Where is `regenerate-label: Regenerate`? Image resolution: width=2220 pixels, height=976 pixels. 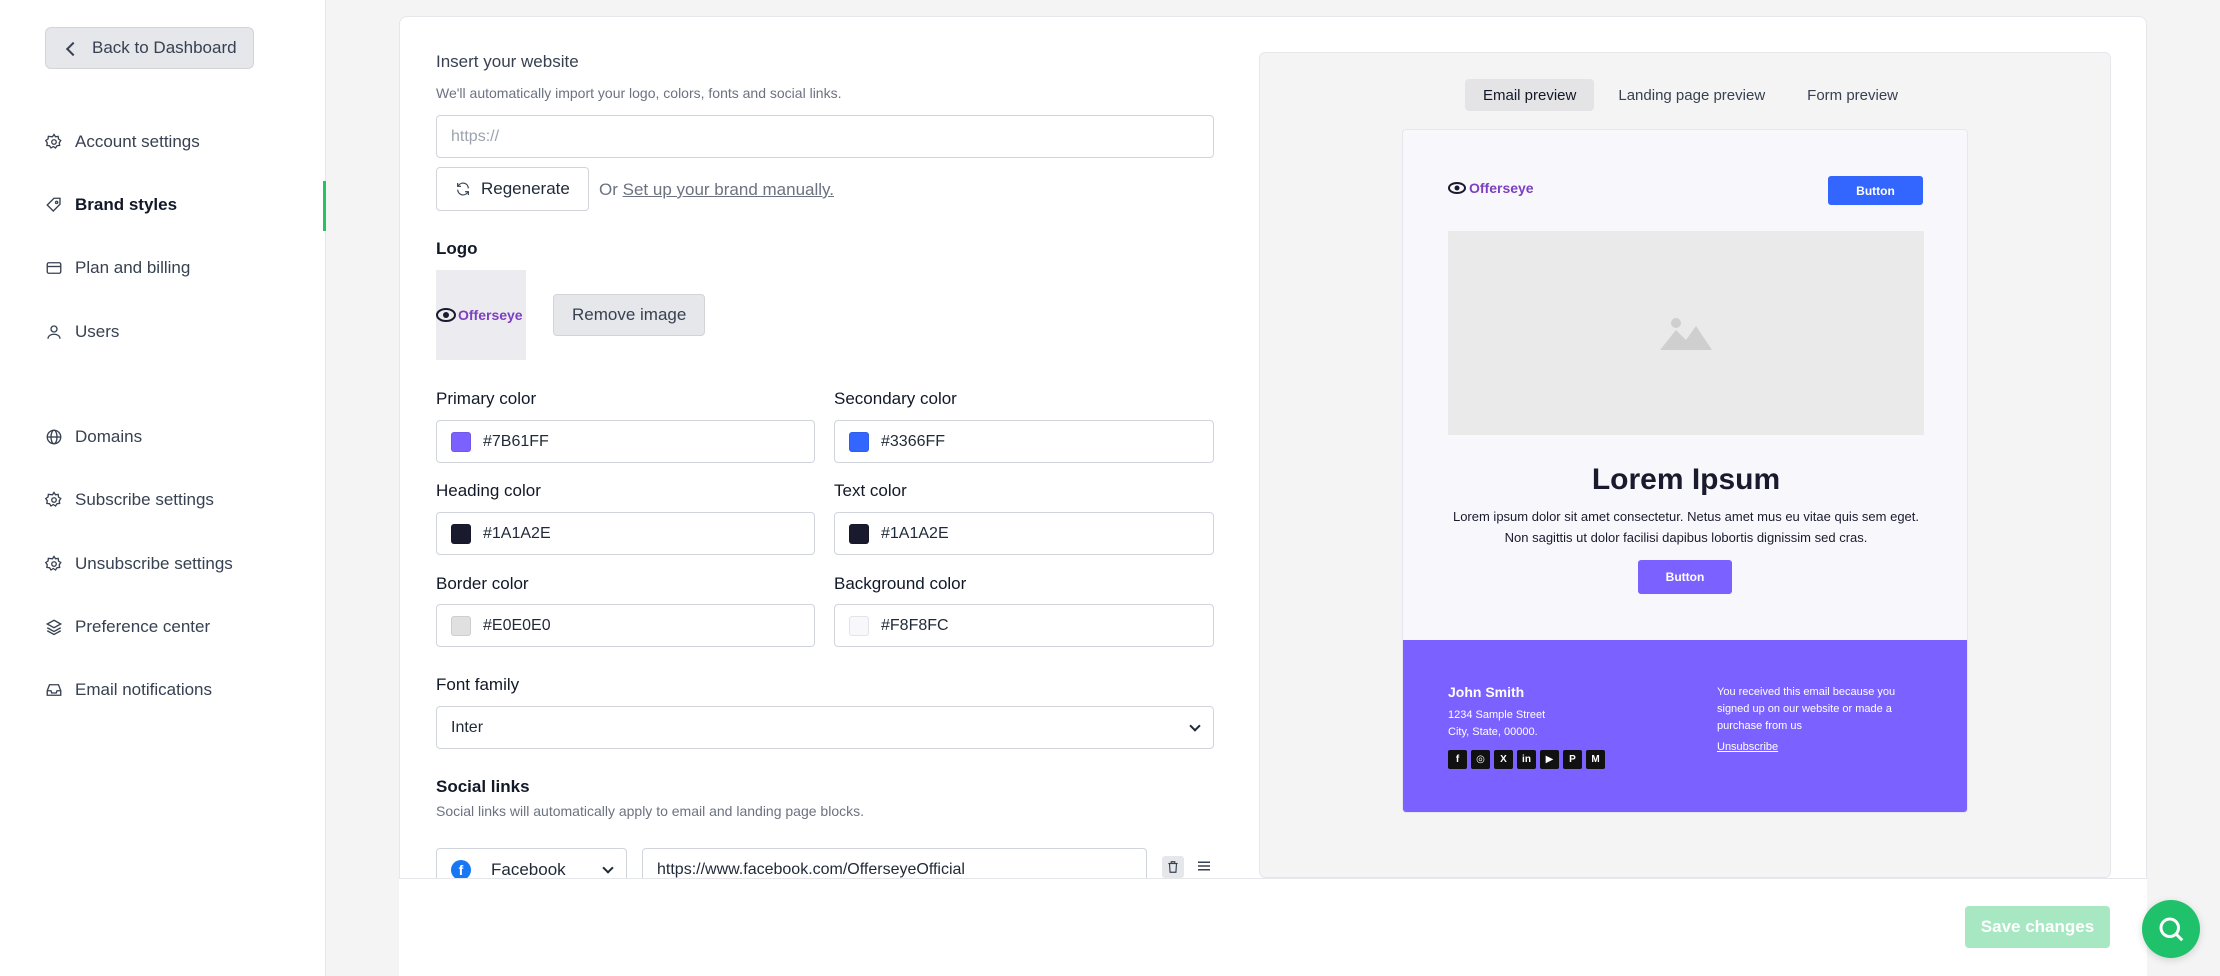 regenerate-label: Regenerate is located at coordinates (525, 188).